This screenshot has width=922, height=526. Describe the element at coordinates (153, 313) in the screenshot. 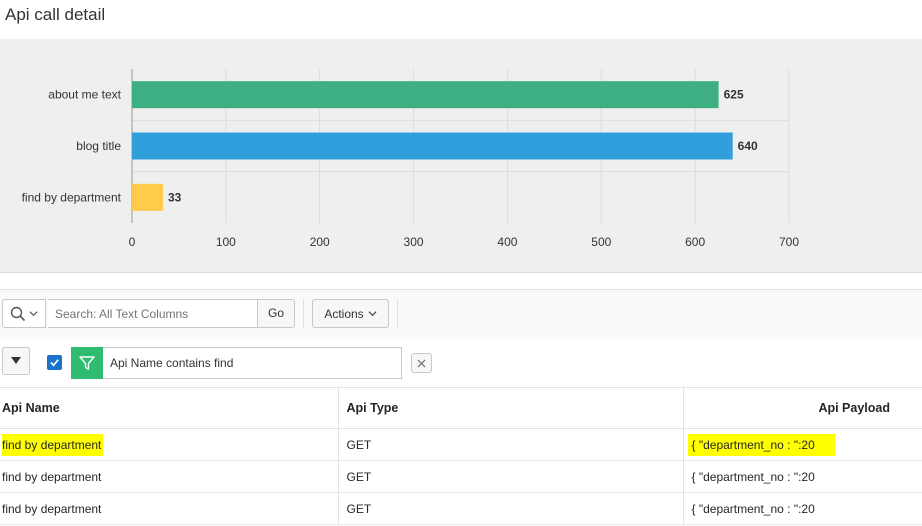

I see `search-input` at that location.